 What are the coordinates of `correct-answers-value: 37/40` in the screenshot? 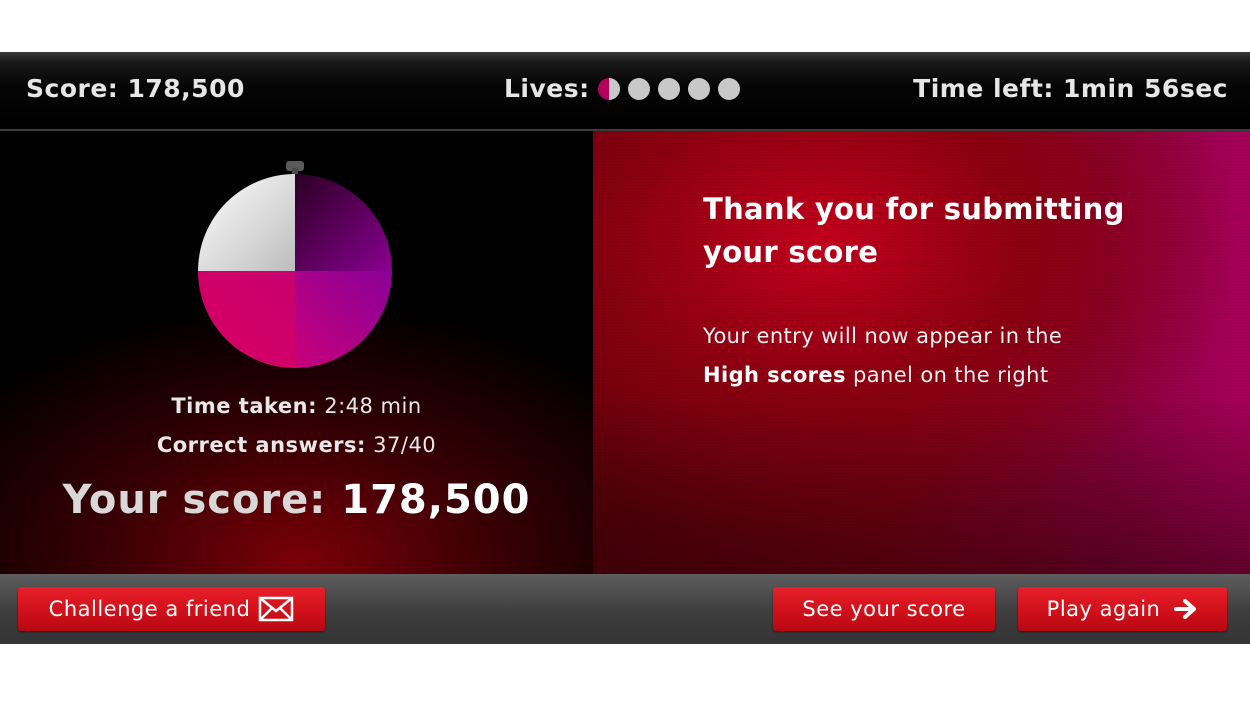 It's located at (405, 445).